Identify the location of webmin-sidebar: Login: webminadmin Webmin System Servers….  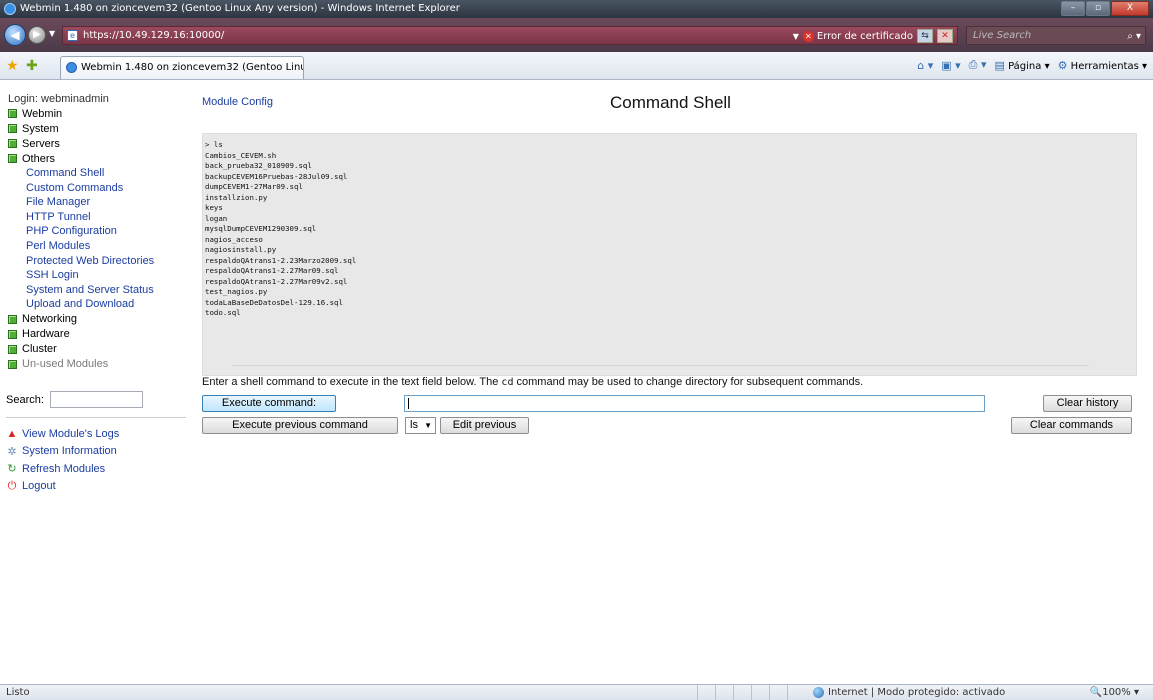
(96, 294).